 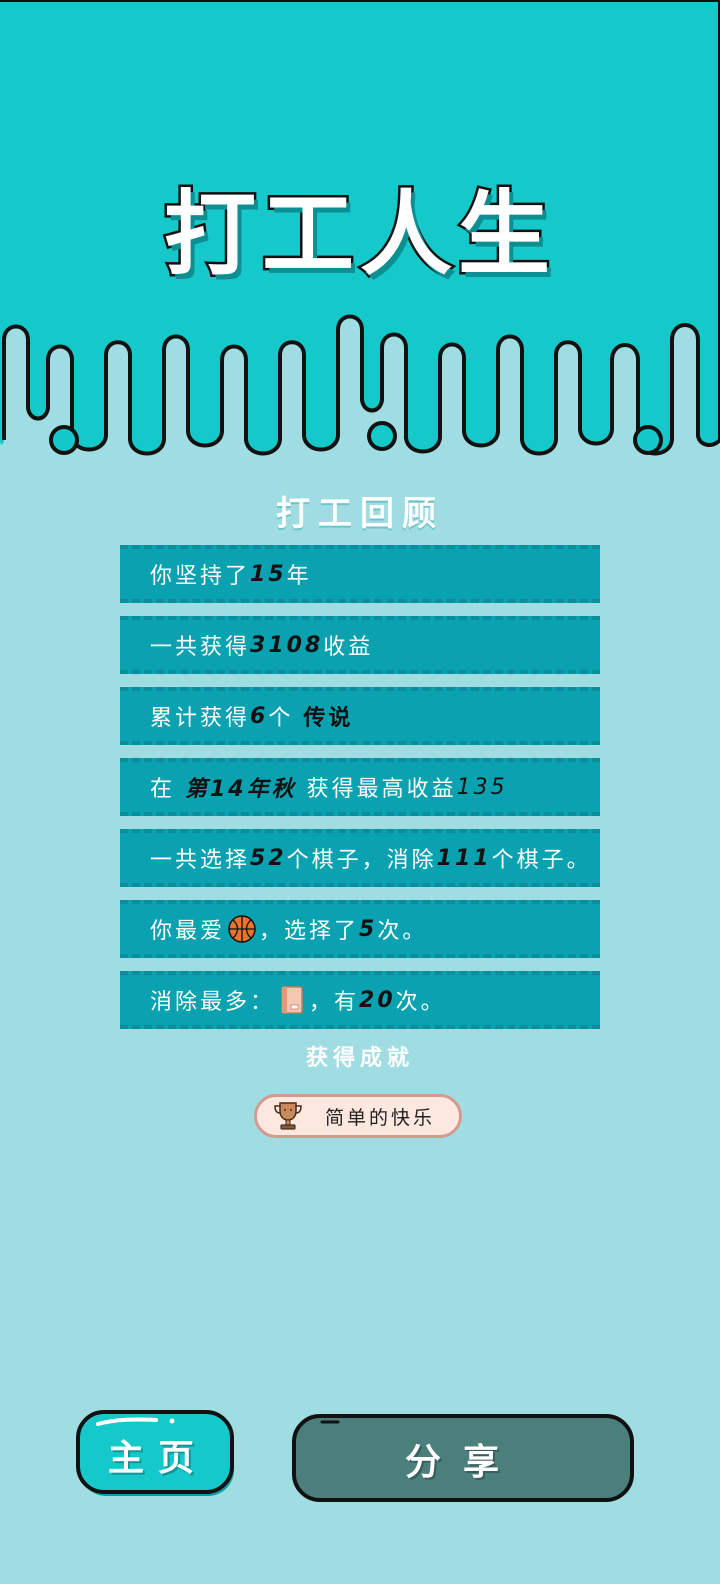 What do you see at coordinates (200, 860) in the screenshot?
I see `stat-text: 一共选择` at bounding box center [200, 860].